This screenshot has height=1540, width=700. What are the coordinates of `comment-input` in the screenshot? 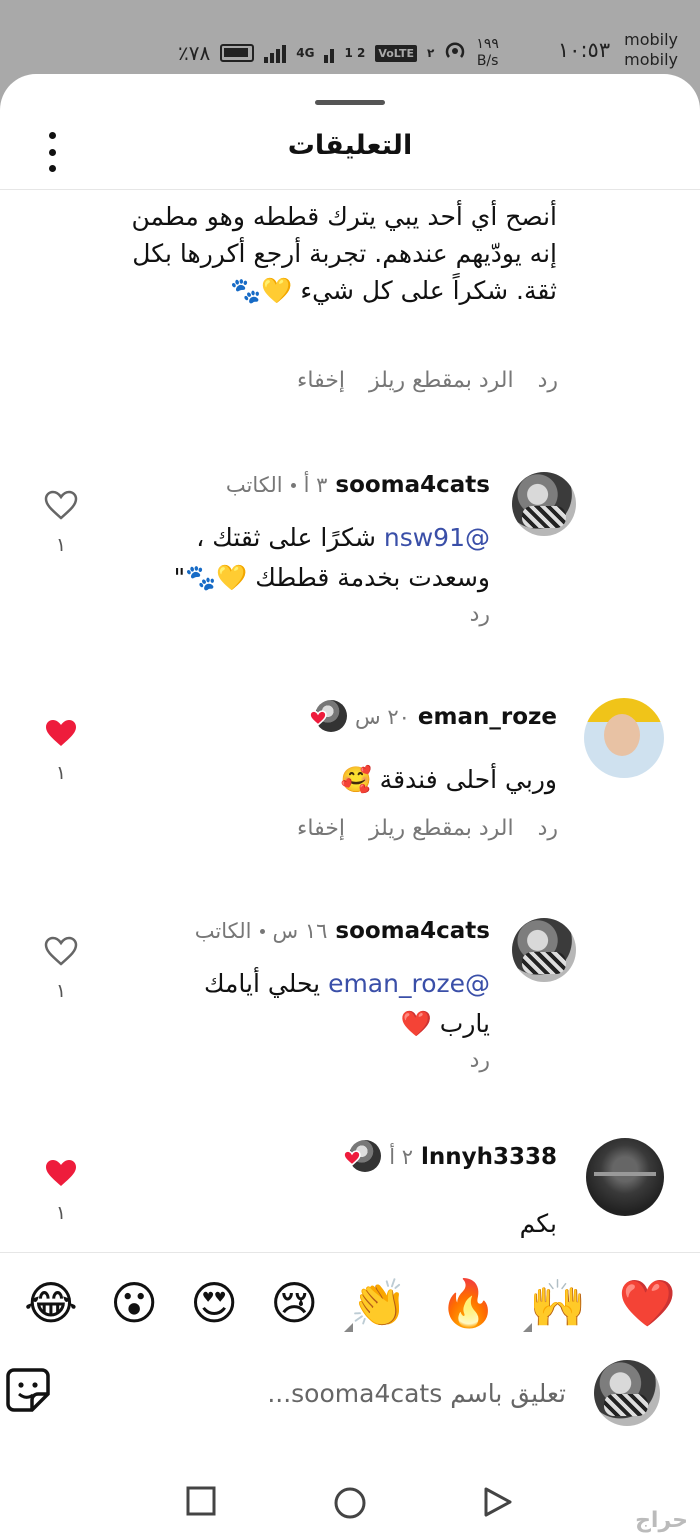 It's located at (356, 1393).